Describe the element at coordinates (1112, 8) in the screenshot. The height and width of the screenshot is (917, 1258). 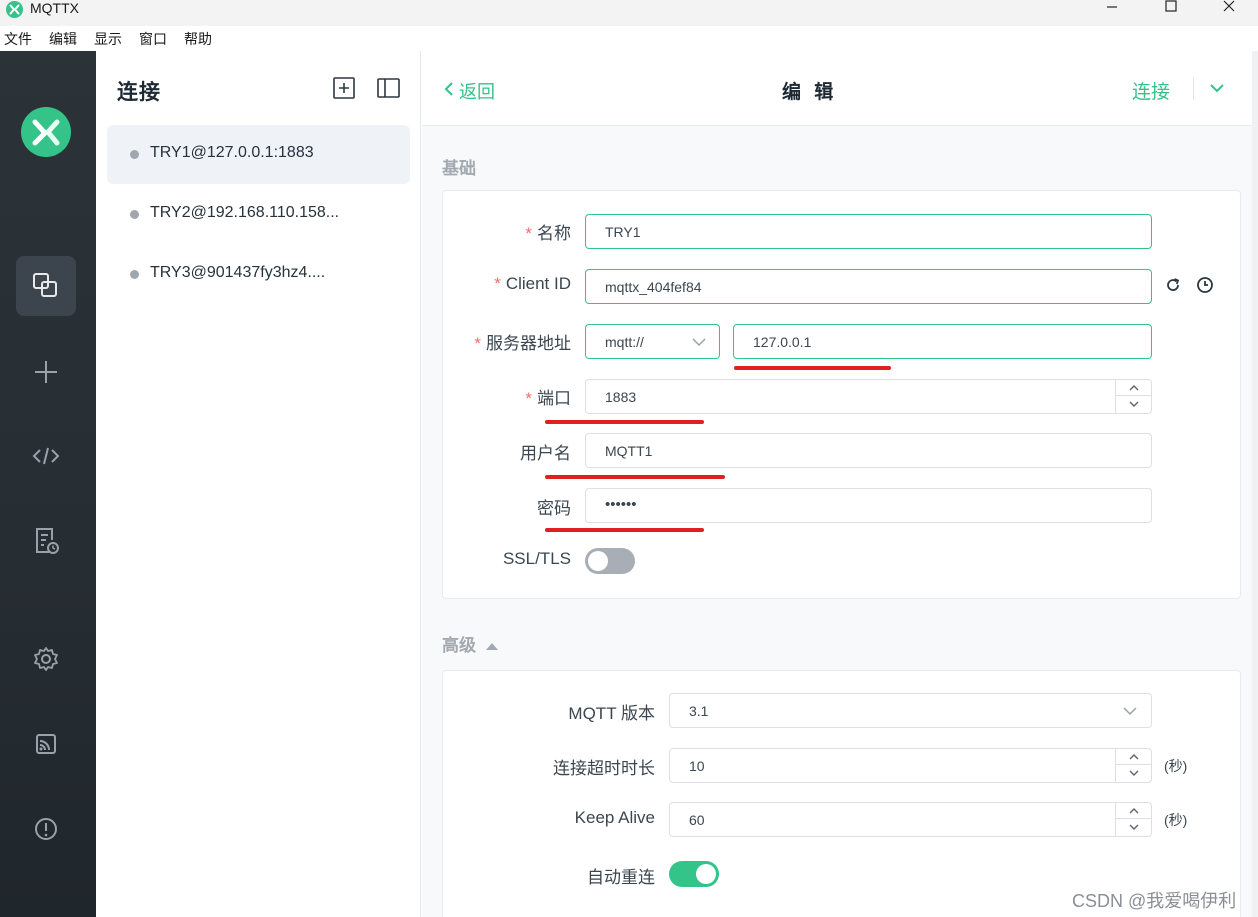
I see `minimize-button` at that location.